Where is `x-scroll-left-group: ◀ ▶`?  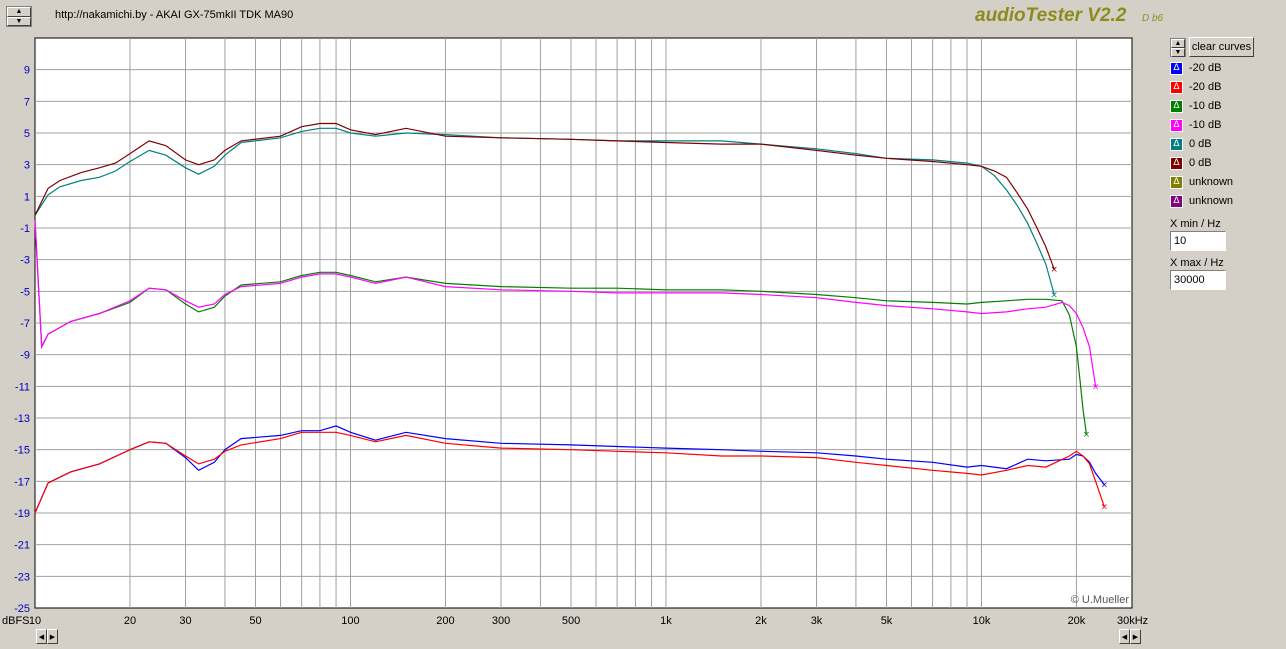 x-scroll-left-group: ◀ ▶ is located at coordinates (47, 636).